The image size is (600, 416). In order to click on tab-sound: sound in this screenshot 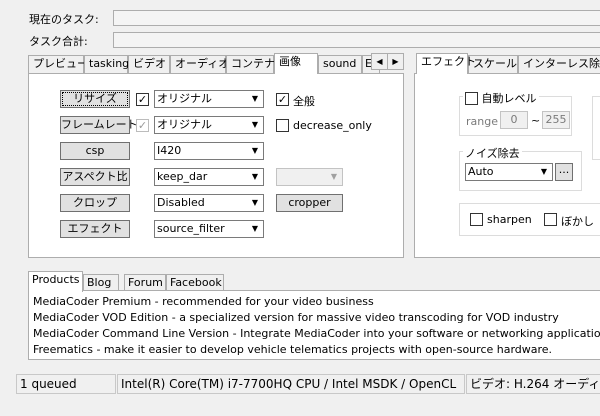, I will do `click(340, 64)`.